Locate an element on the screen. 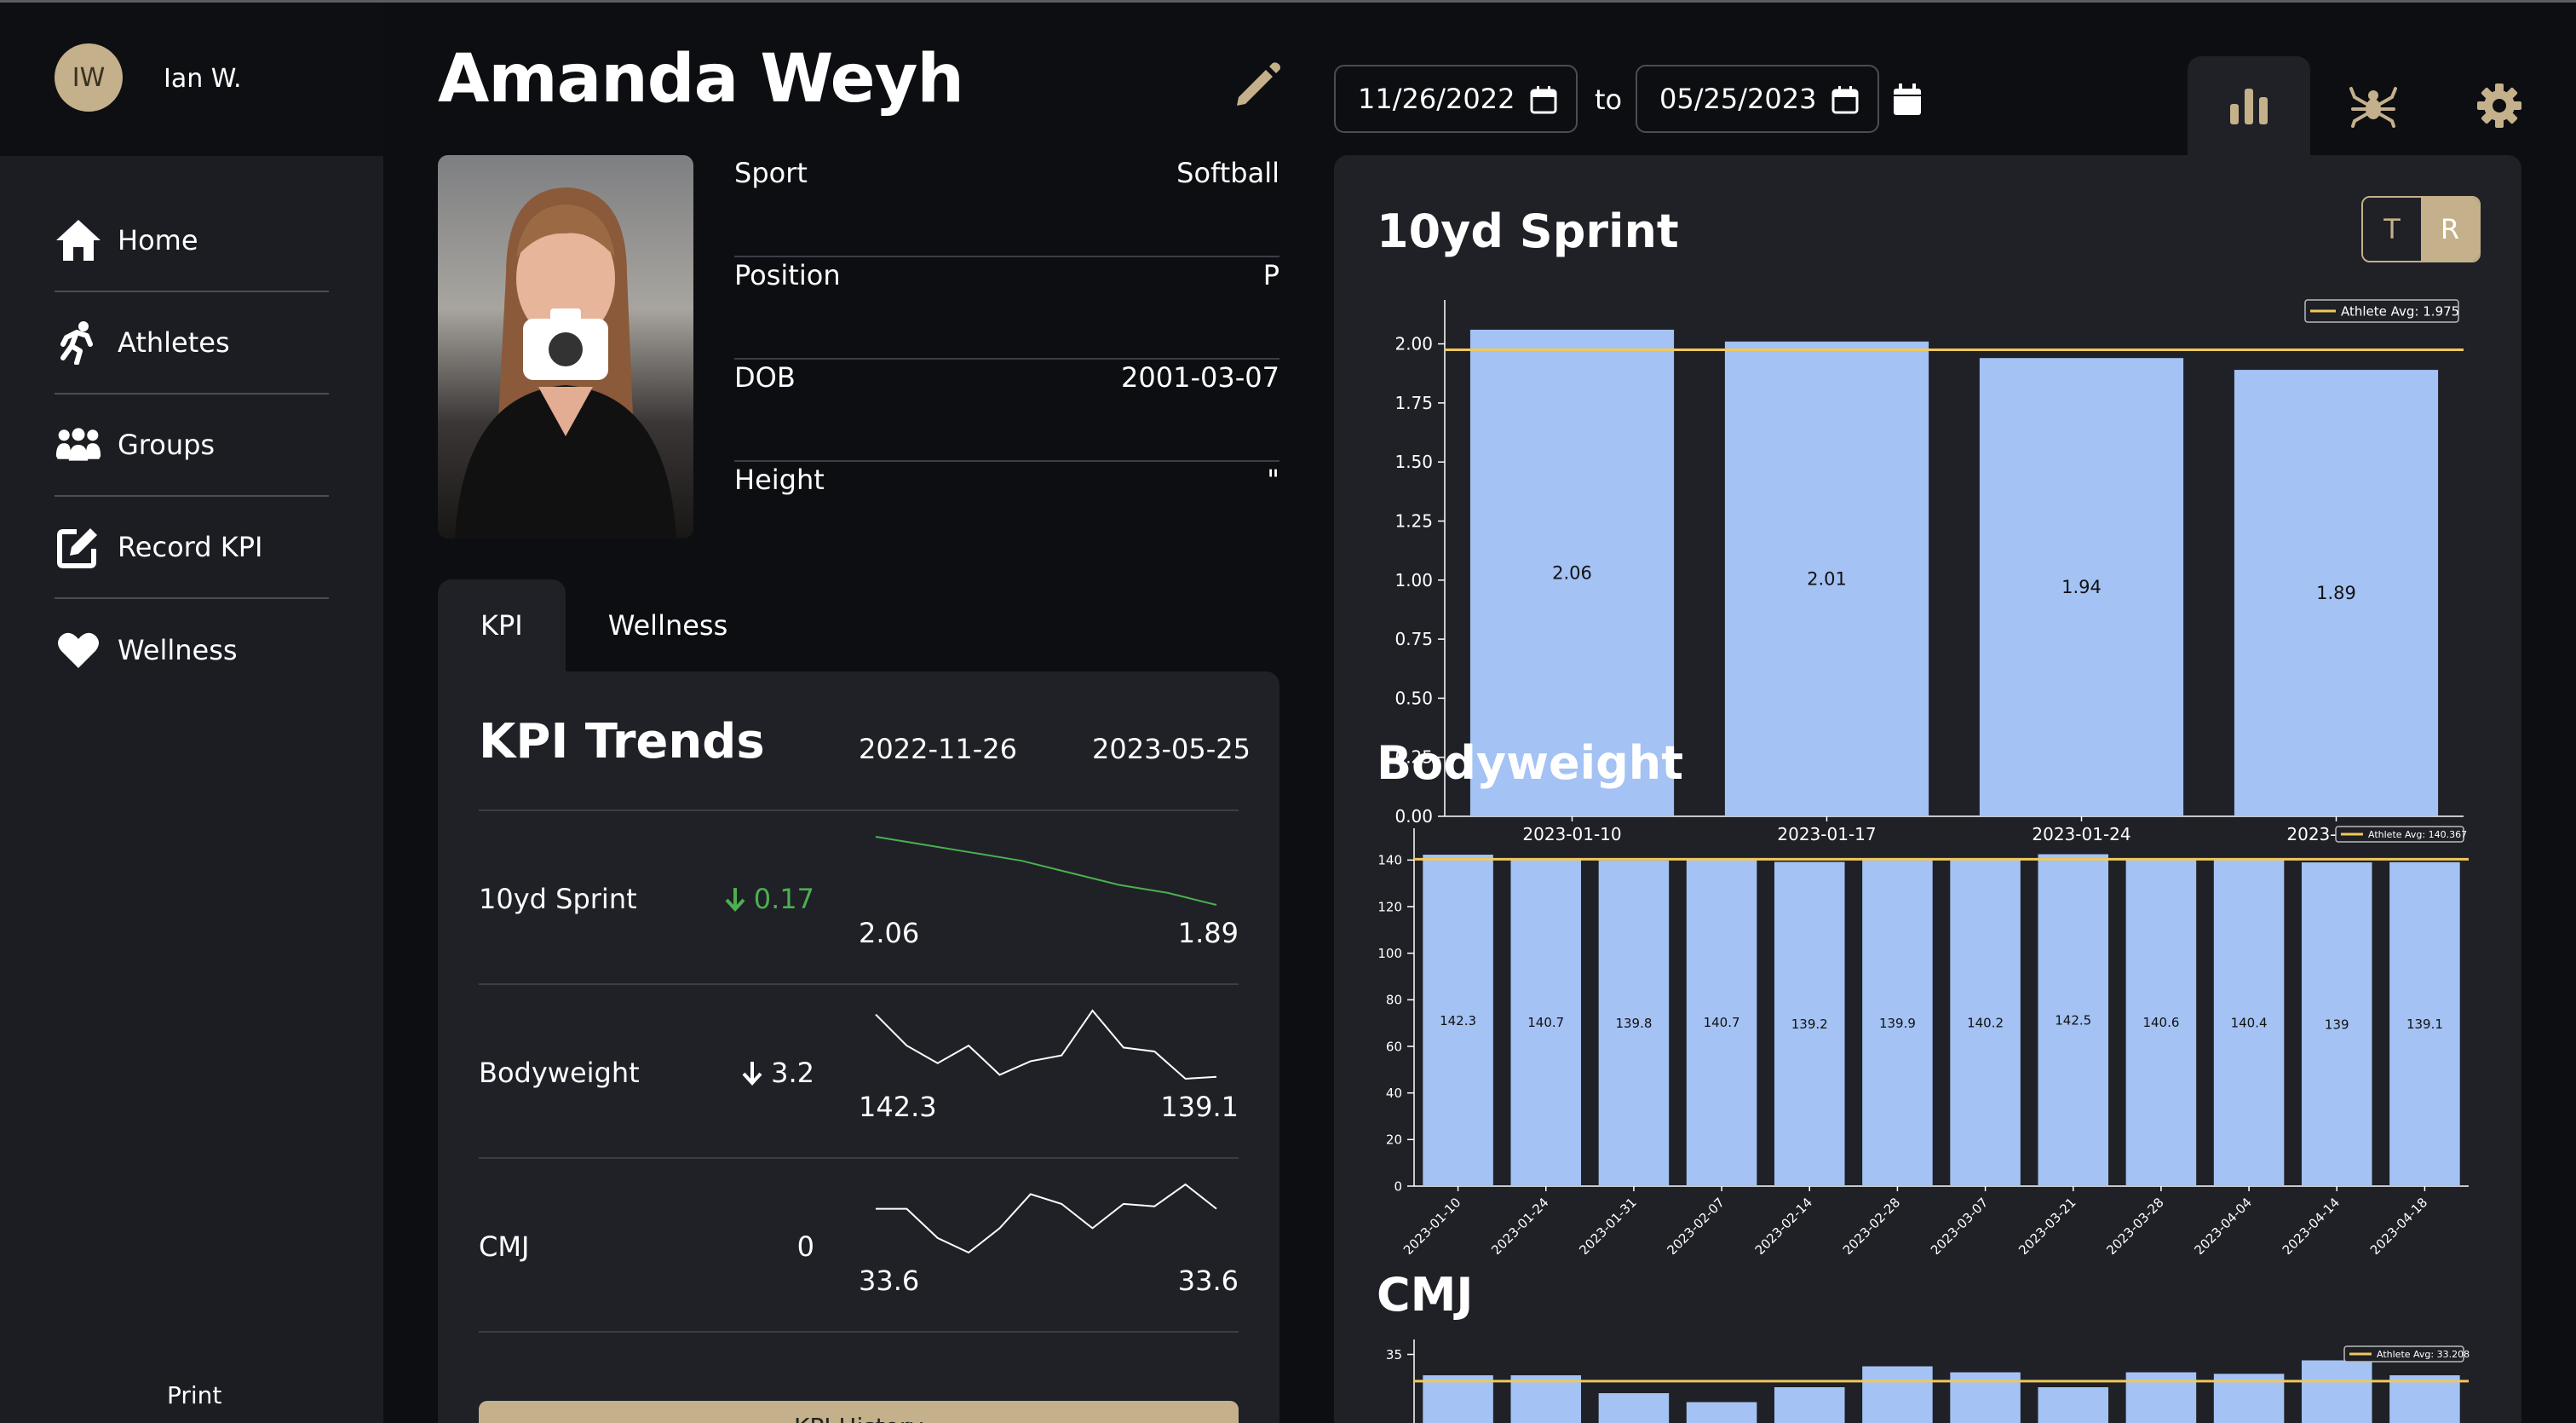  bar-value-label: 139.1 is located at coordinates (2425, 1025).